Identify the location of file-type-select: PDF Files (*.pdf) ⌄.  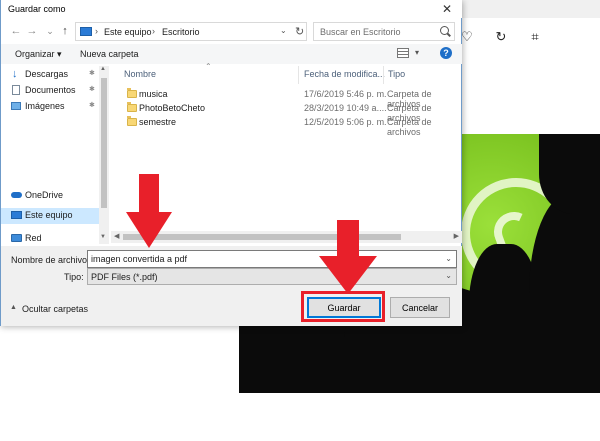
(272, 276).